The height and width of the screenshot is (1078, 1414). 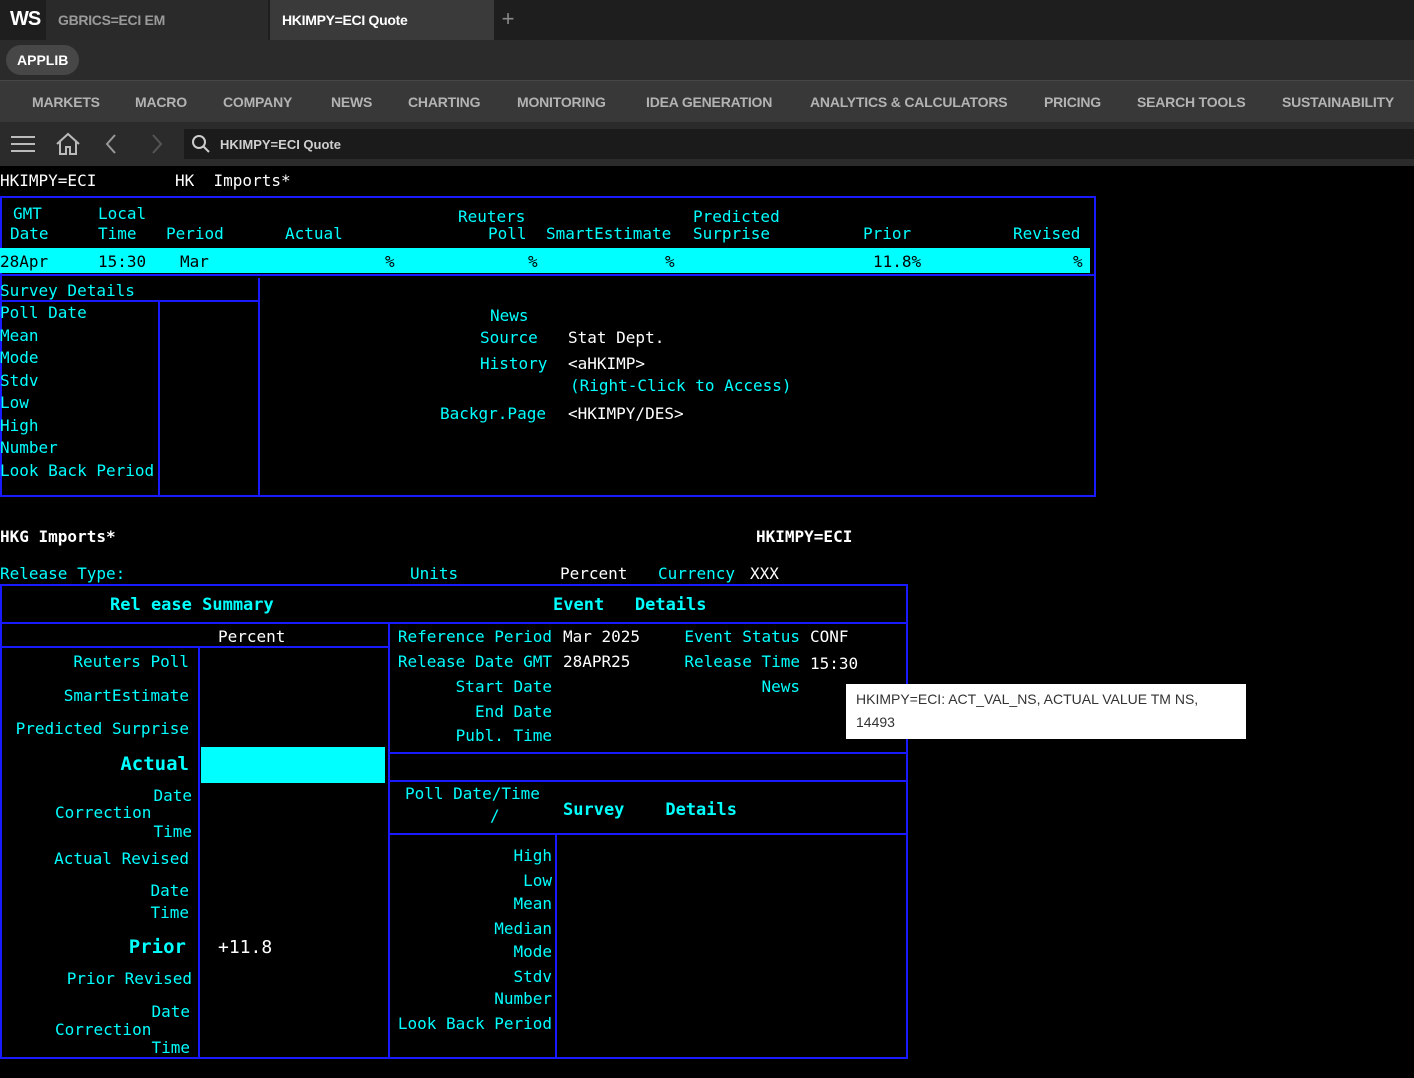 What do you see at coordinates (201, 144) in the screenshot?
I see `search-icon` at bounding box center [201, 144].